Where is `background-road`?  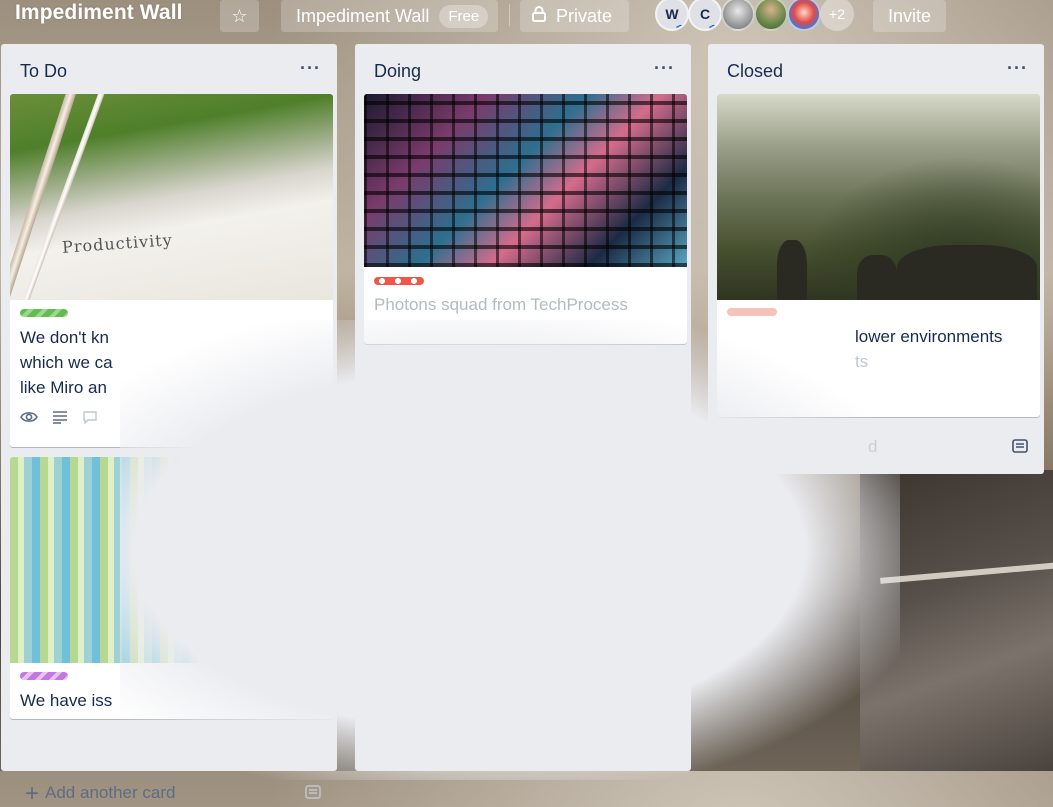
background-road is located at coordinates (956, 620).